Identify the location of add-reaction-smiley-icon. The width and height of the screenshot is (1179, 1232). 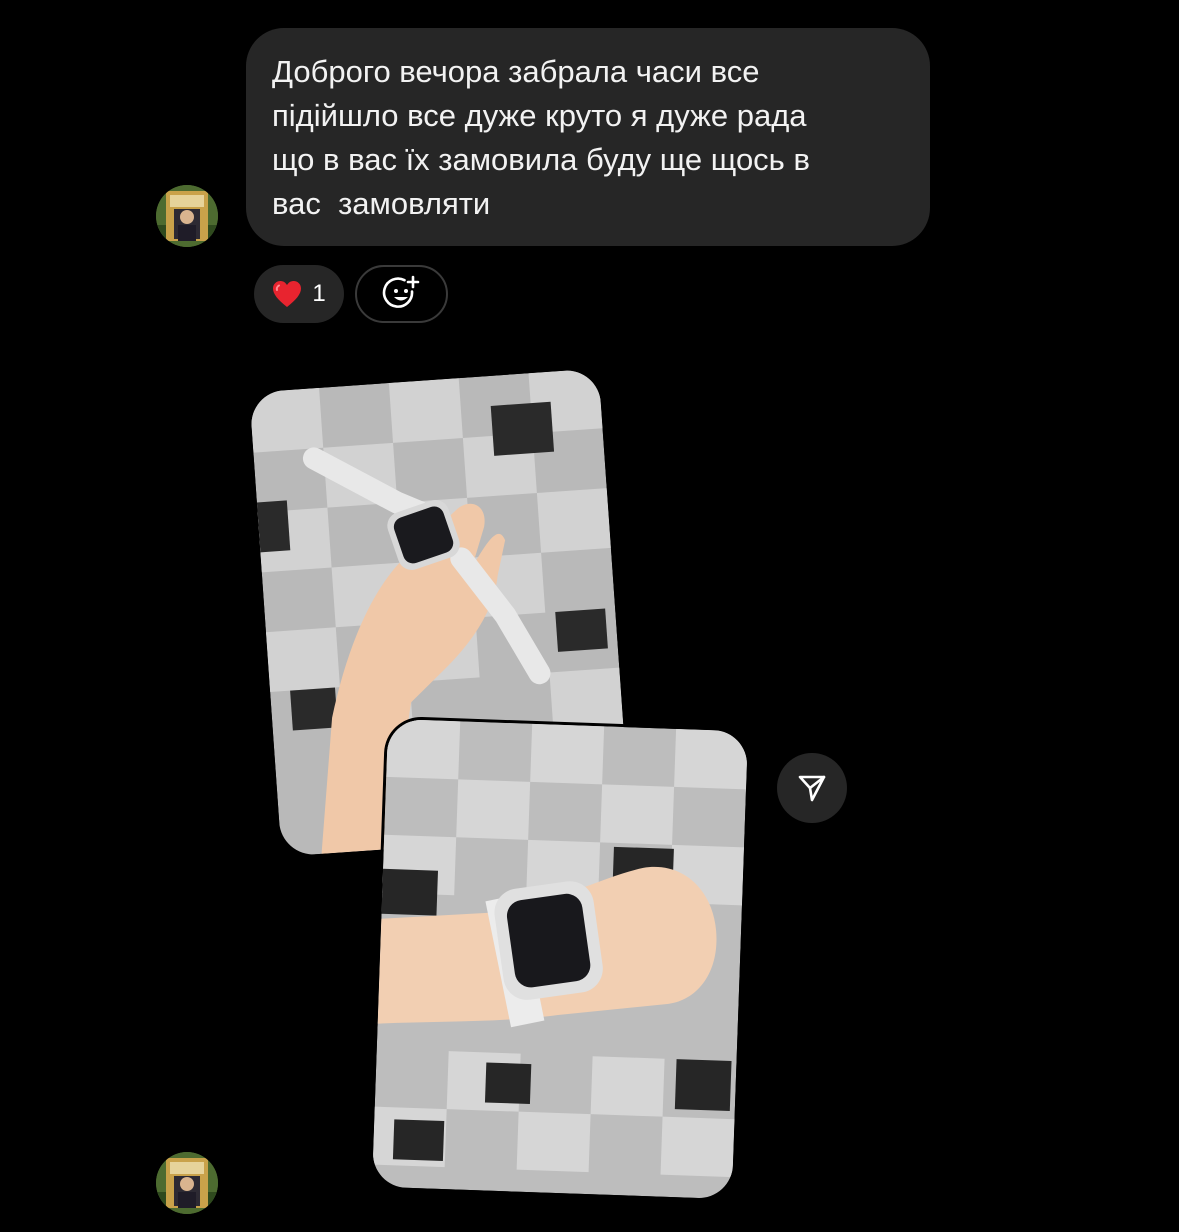
(400, 291).